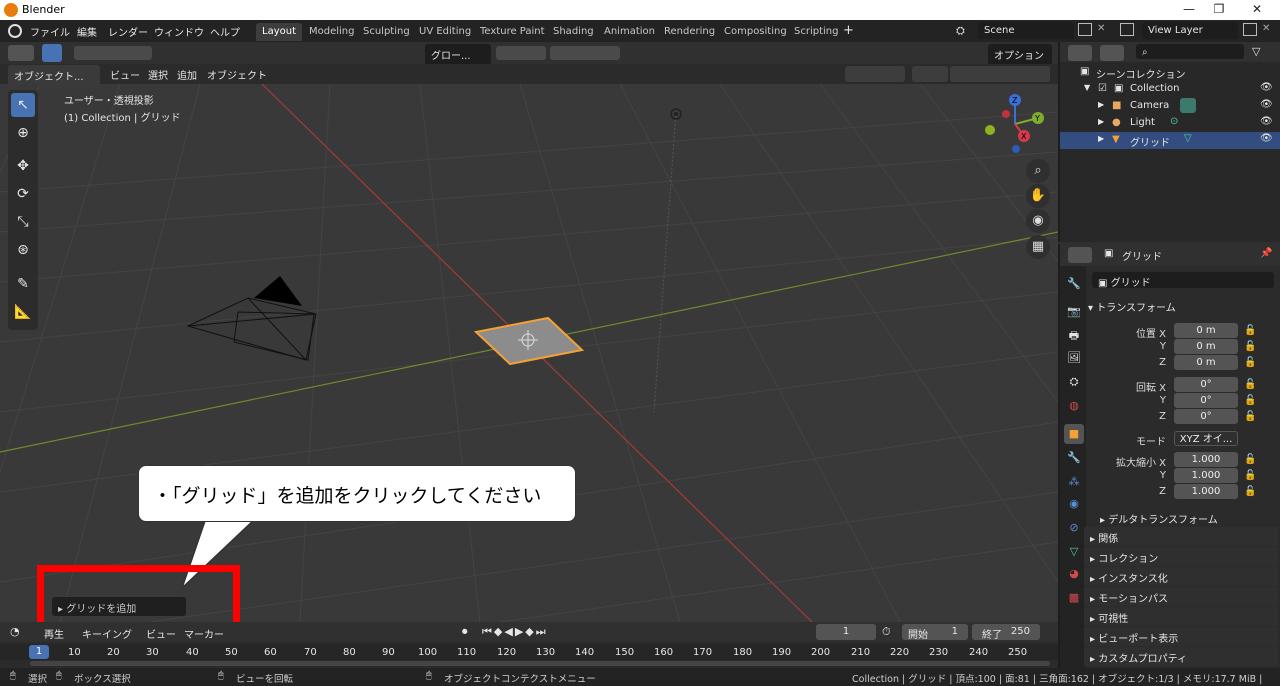  What do you see at coordinates (23, 133) in the screenshot?
I see `cursor-tool-icon: ⊕` at bounding box center [23, 133].